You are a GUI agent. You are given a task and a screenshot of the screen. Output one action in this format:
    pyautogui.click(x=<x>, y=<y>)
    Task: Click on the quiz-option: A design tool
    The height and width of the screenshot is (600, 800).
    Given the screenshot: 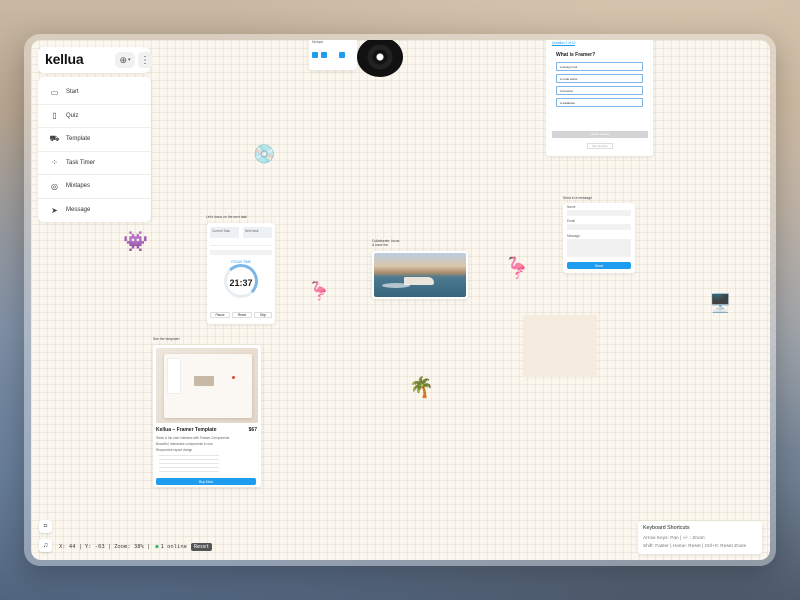 What is the action you would take?
    pyautogui.click(x=599, y=66)
    